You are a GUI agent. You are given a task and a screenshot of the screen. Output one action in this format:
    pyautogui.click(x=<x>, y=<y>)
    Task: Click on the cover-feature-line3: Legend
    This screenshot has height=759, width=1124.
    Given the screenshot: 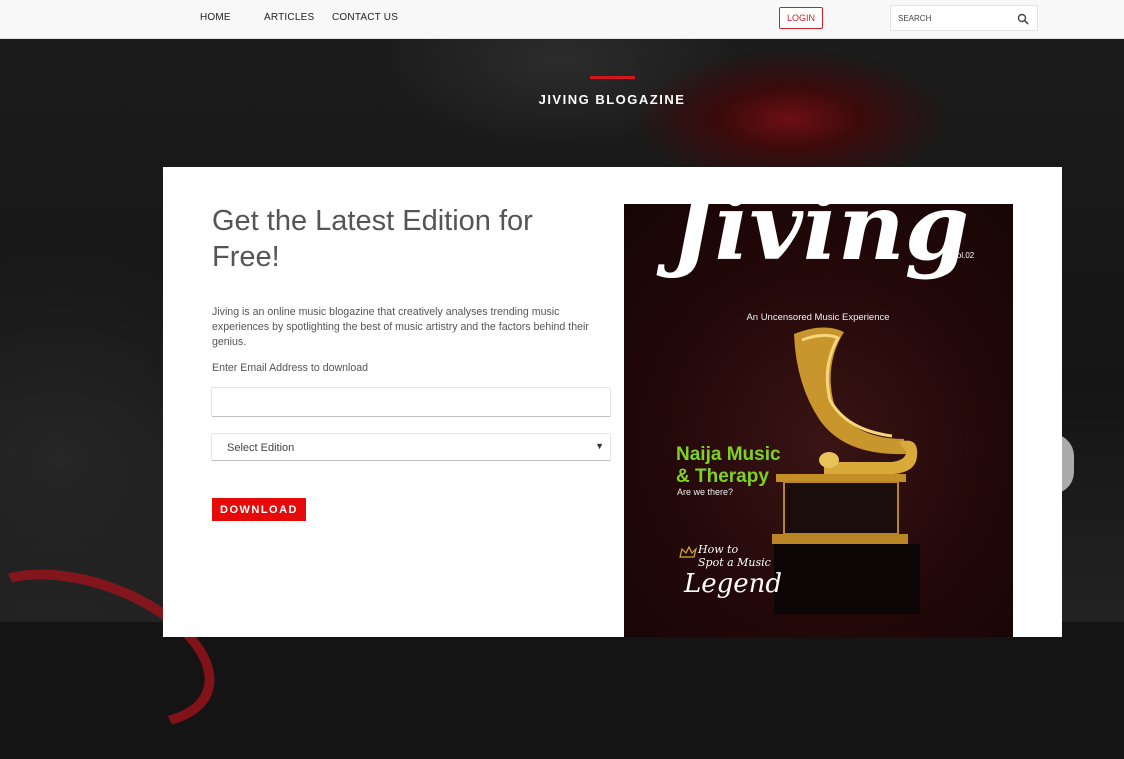 What is the action you would take?
    pyautogui.click(x=732, y=584)
    